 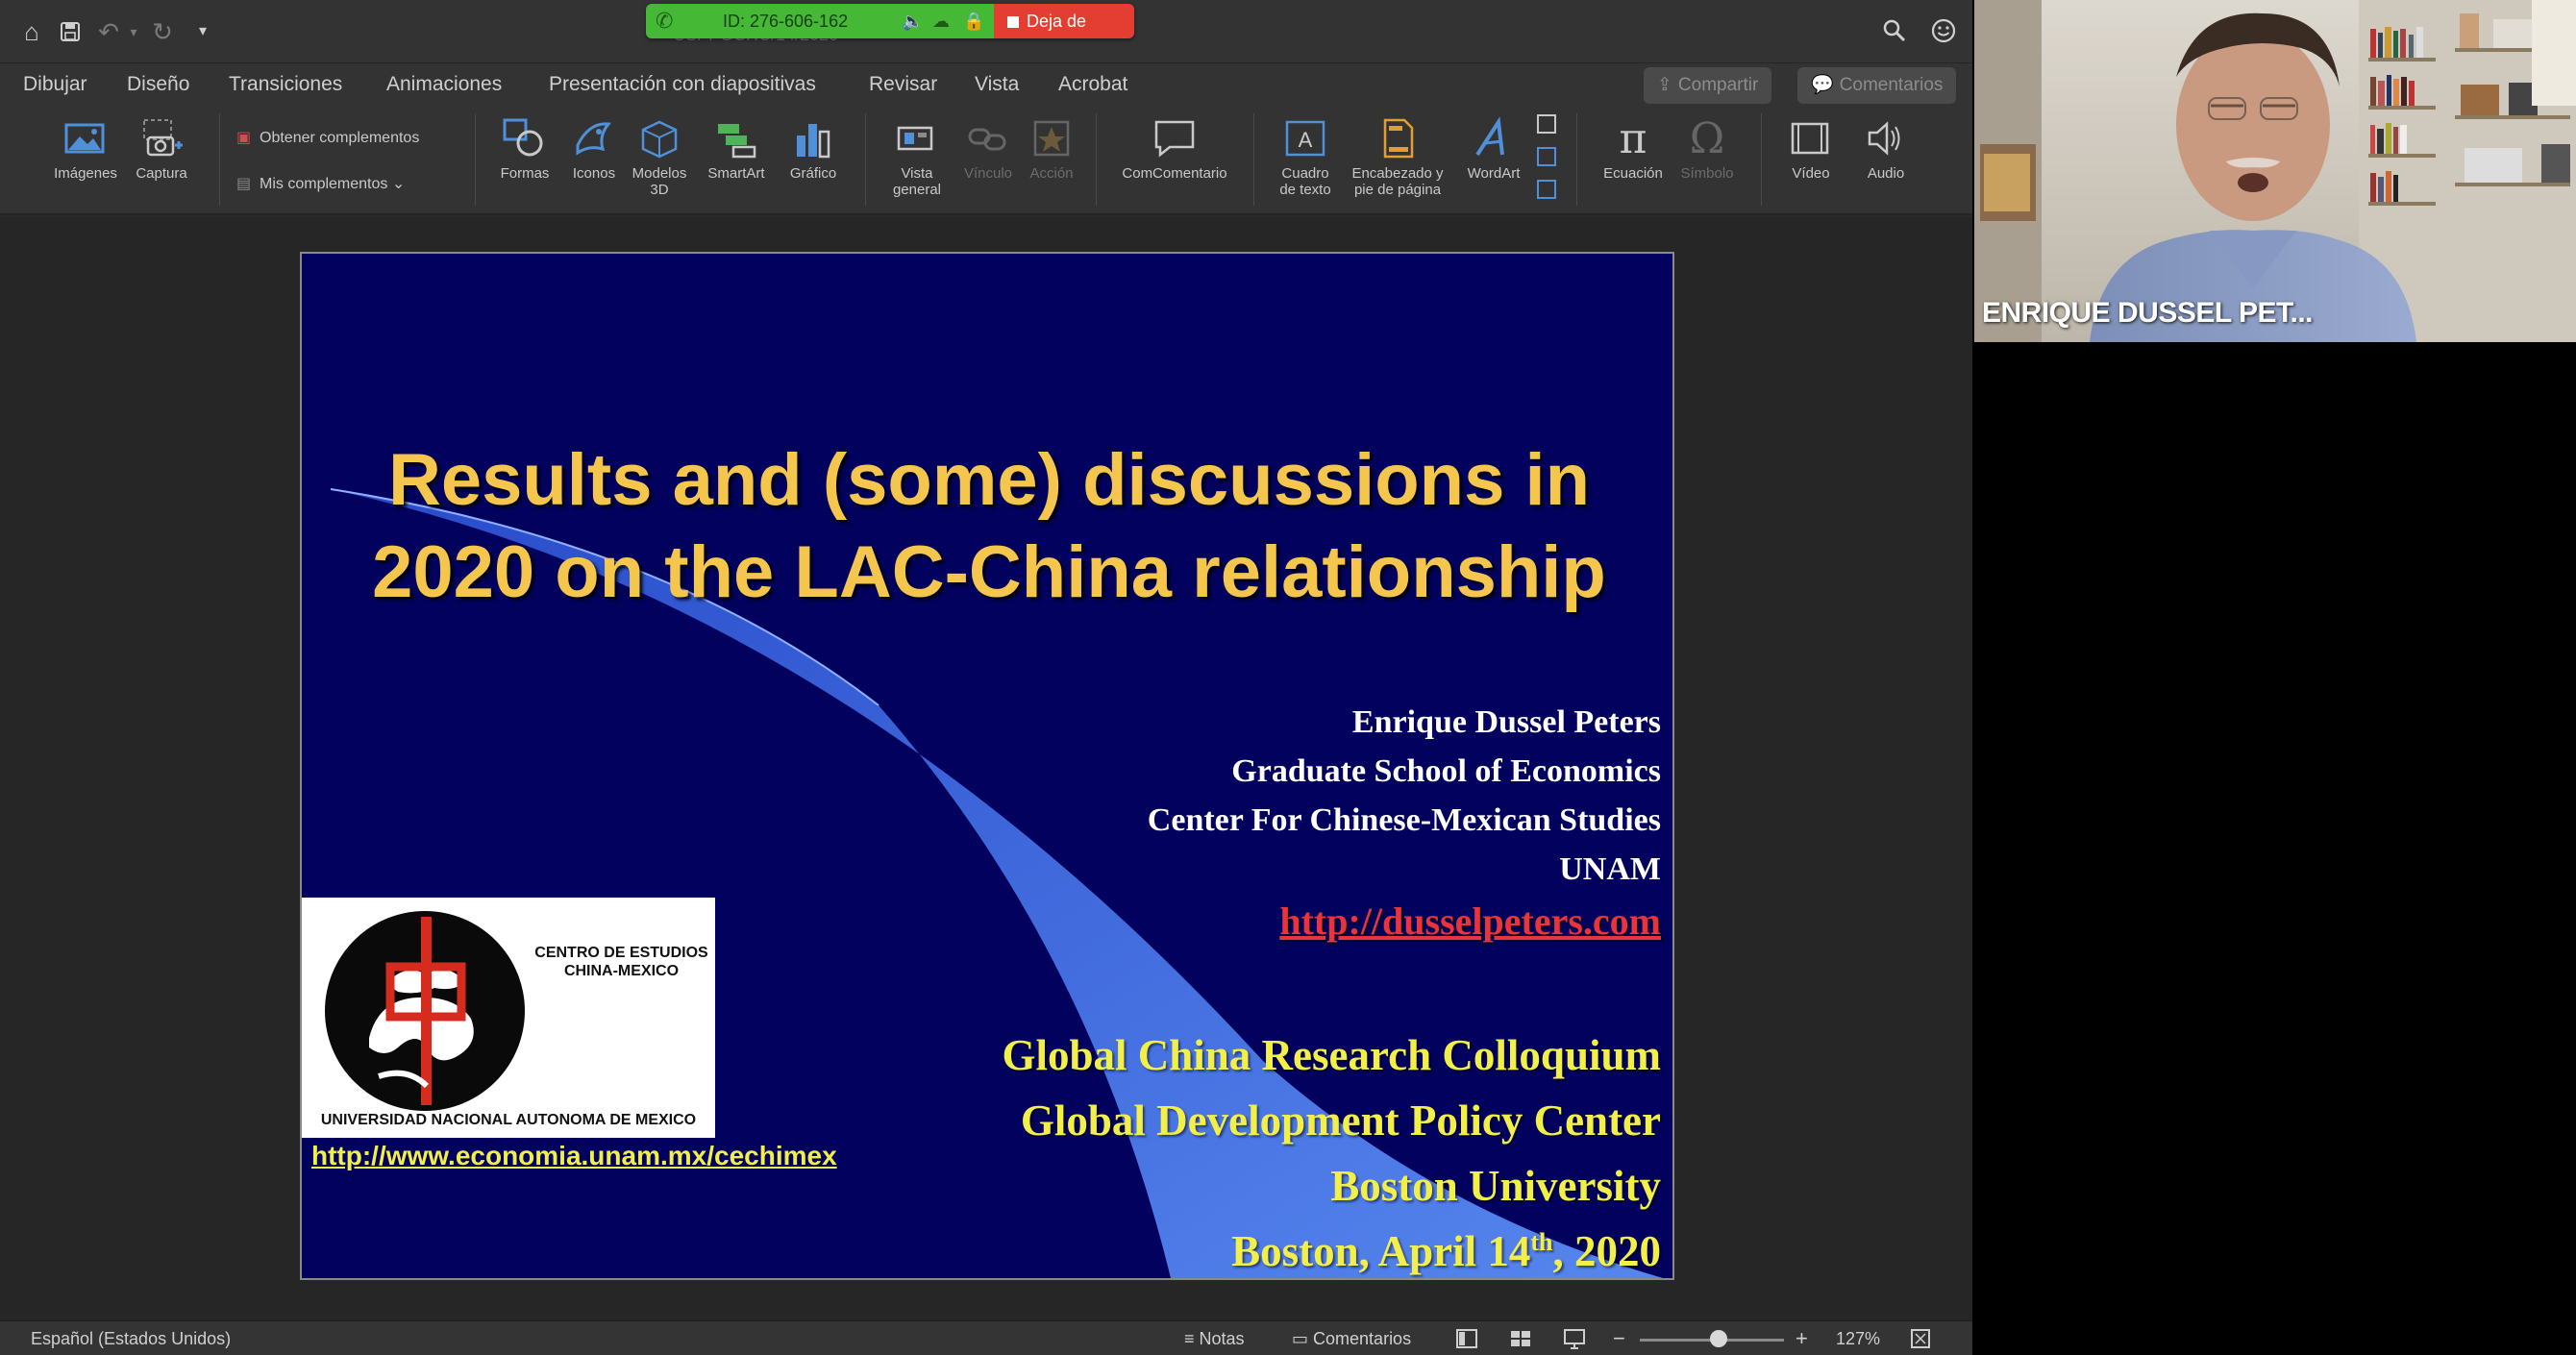 What do you see at coordinates (444, 84) in the screenshot?
I see `tab-animaciones: Animaciones` at bounding box center [444, 84].